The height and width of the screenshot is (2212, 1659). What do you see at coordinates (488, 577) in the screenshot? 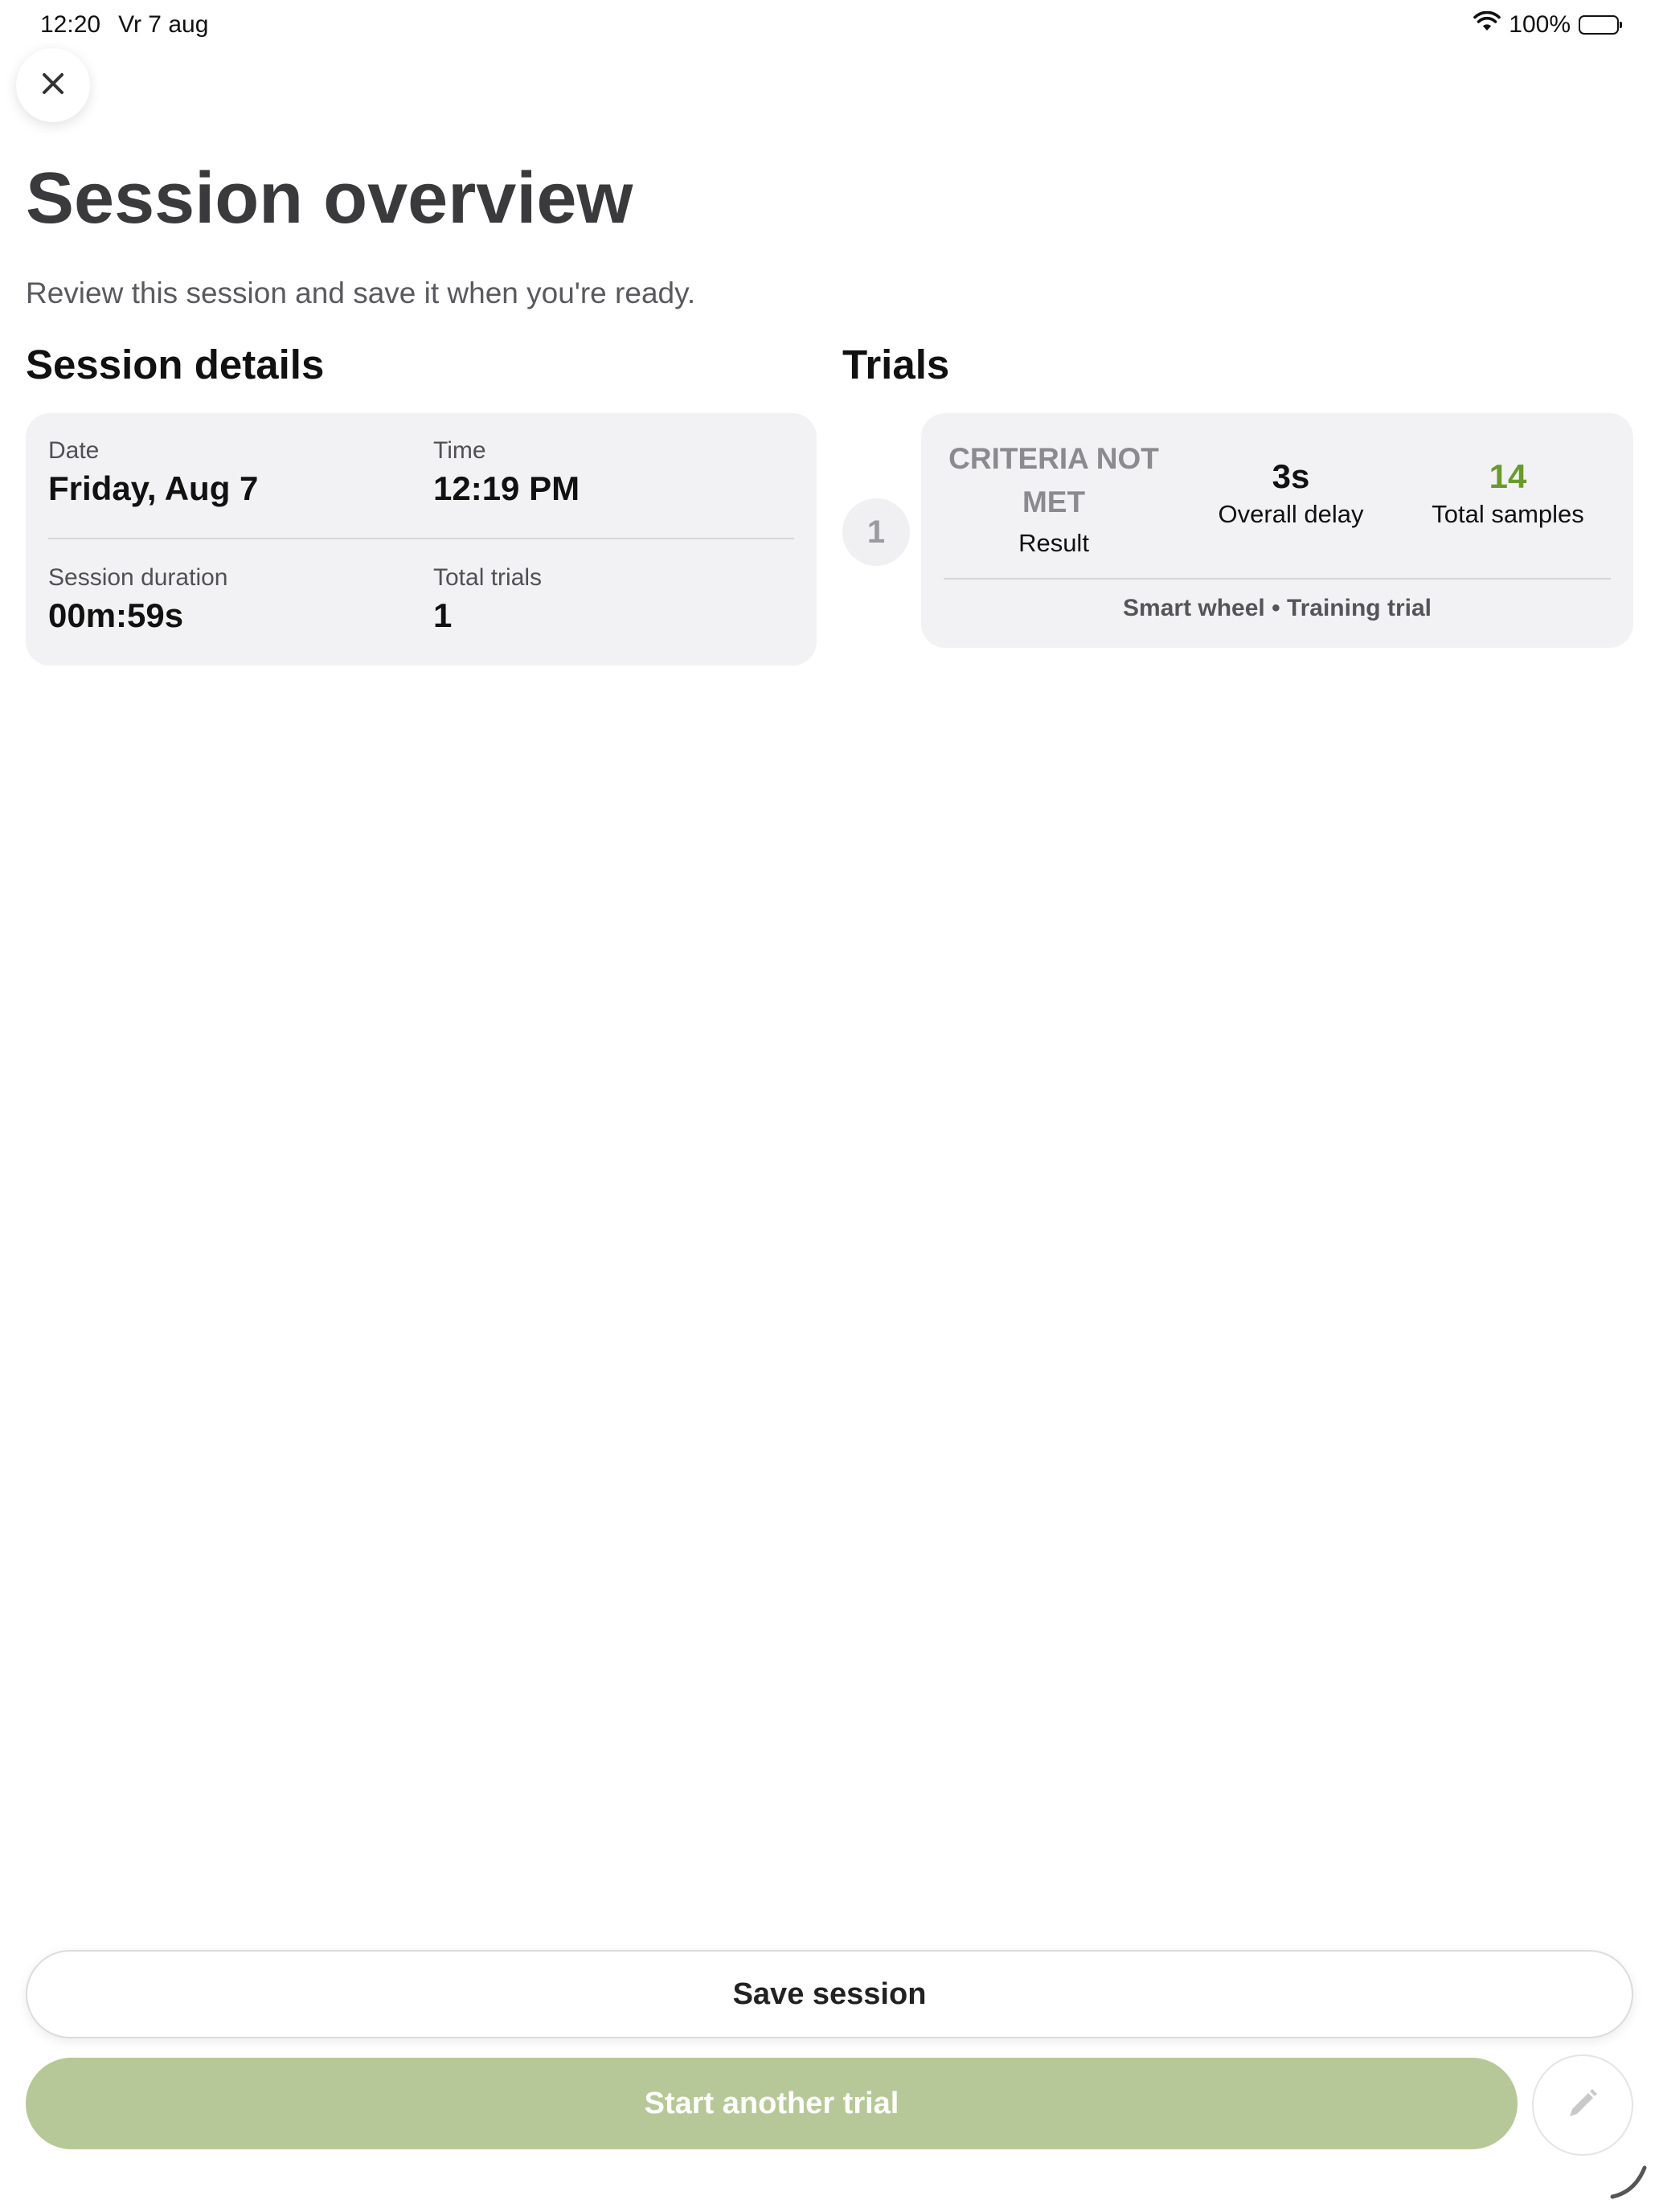
I see `total-trials-label: Total trials` at bounding box center [488, 577].